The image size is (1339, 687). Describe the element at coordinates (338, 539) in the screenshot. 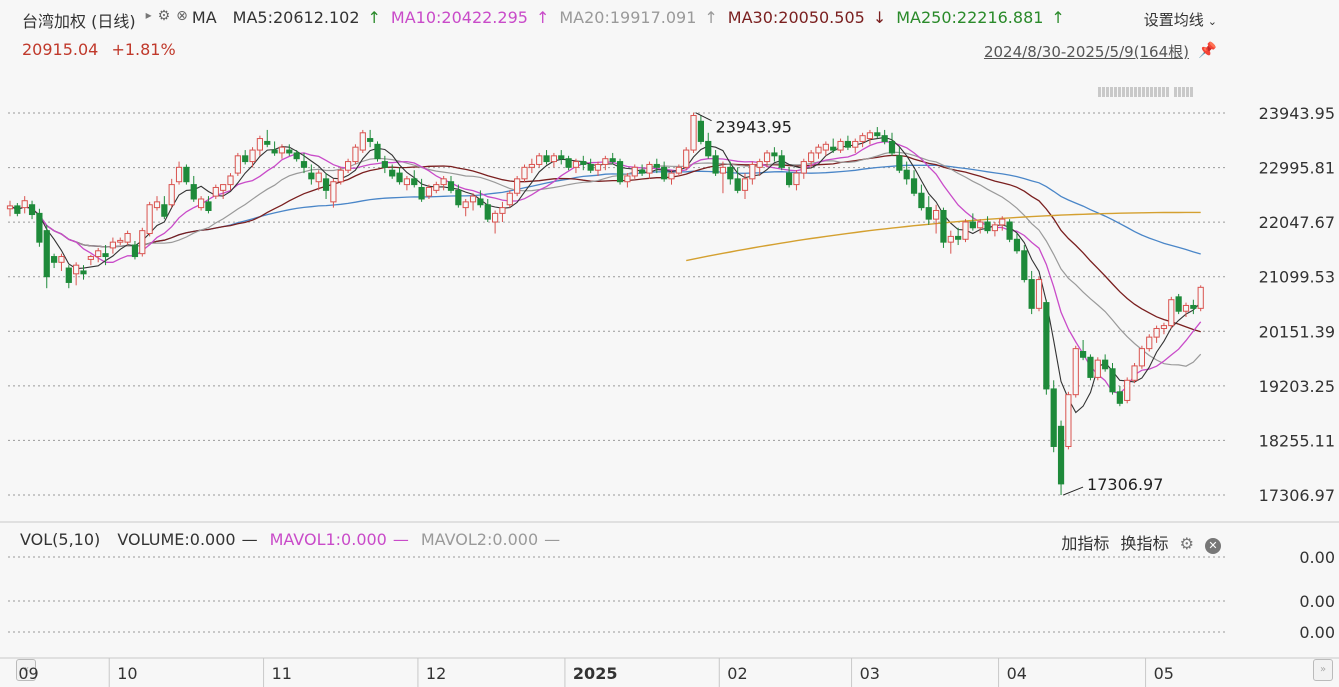

I see `volume-items: VOLUME:0.000 — MAVOL1:0.000 — MAVOL2:0.000 —` at that location.